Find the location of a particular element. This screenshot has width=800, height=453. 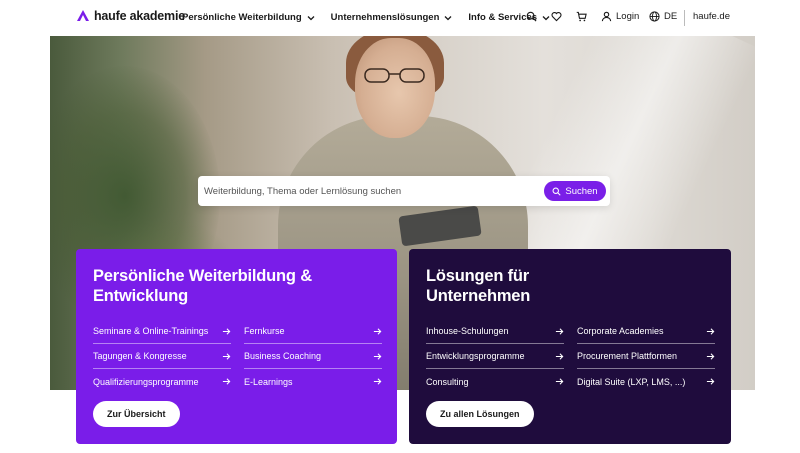

external-link-label: haufe.de is located at coordinates (711, 16).